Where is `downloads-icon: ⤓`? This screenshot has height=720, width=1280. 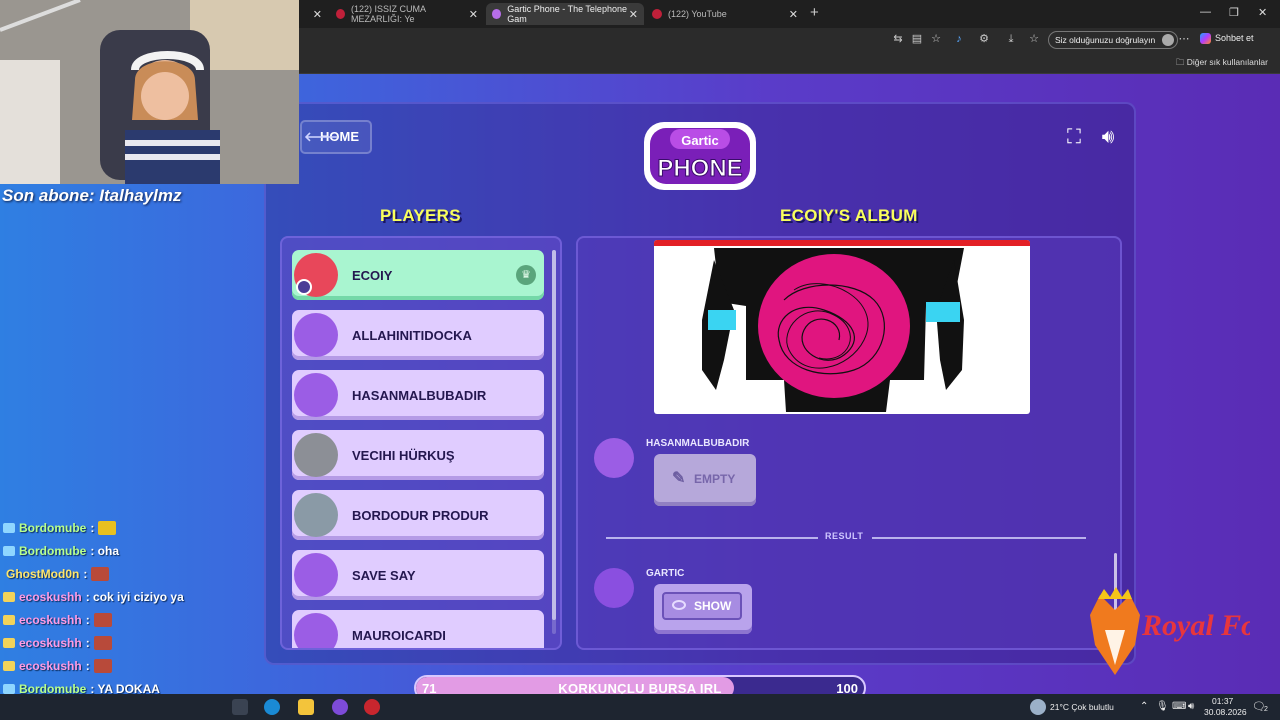
downloads-icon: ⤓ is located at coordinates (1011, 39).